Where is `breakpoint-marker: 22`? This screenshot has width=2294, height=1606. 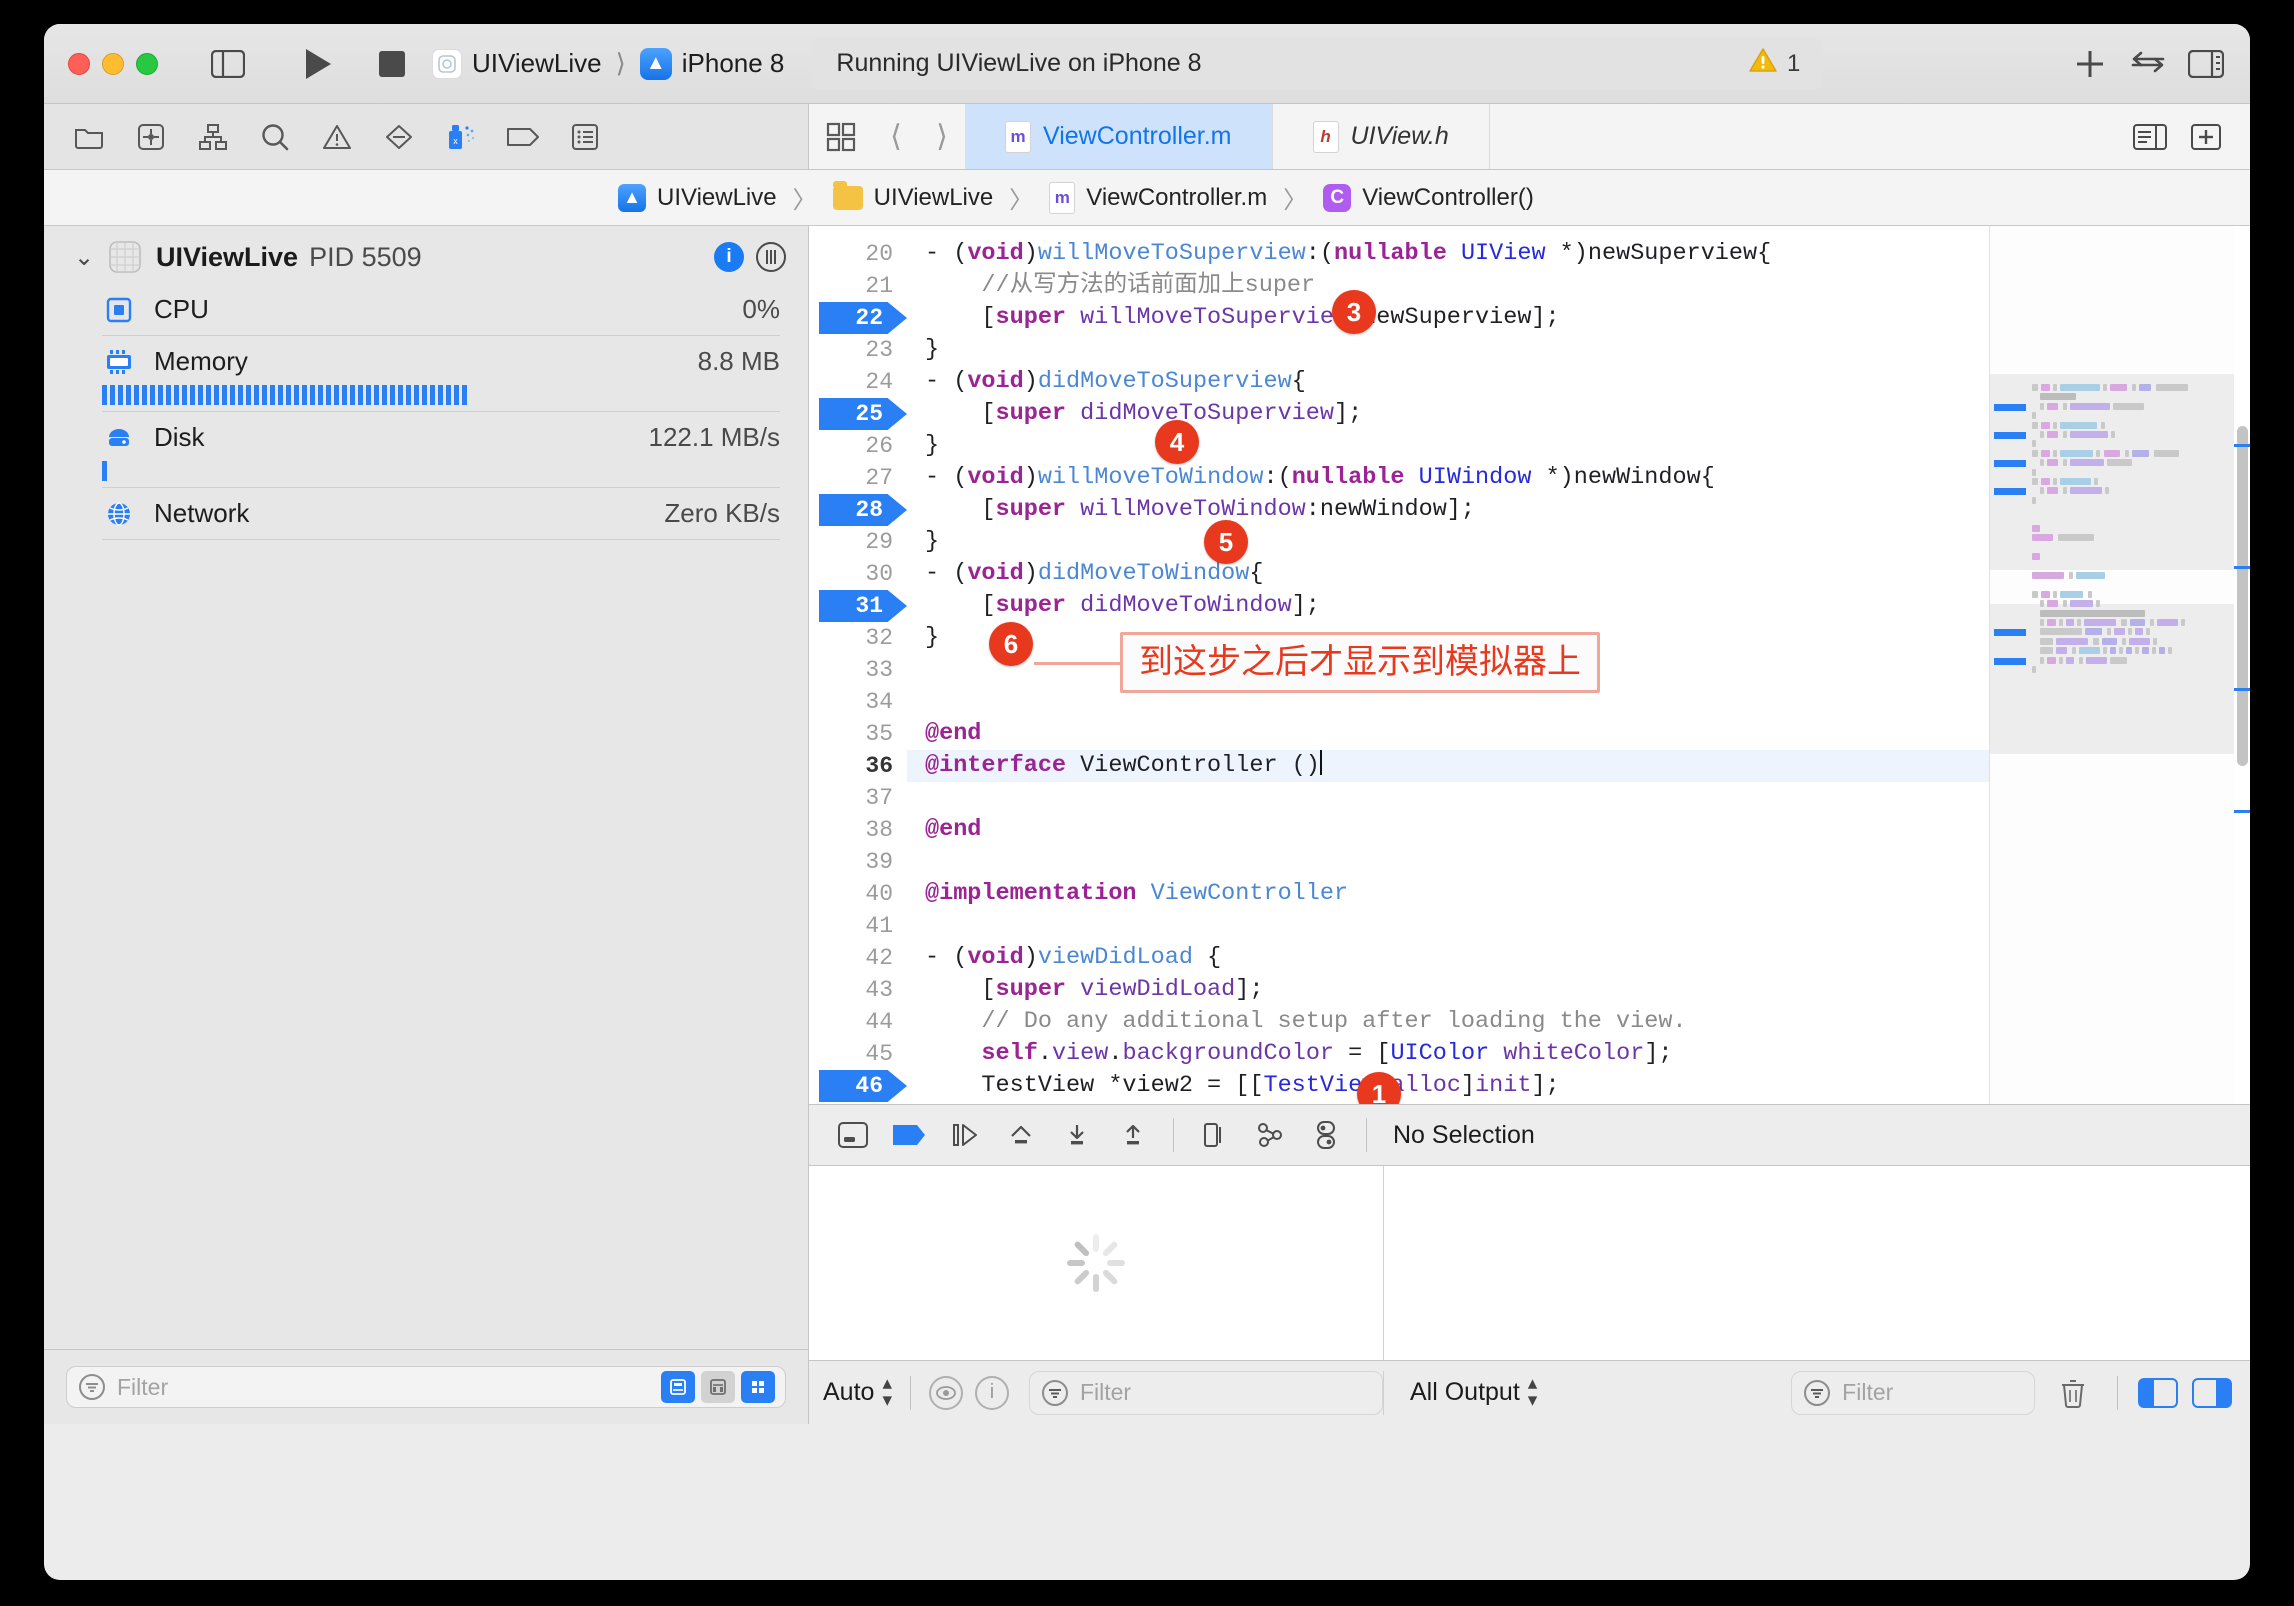
breakpoint-marker: 22 is located at coordinates (863, 318).